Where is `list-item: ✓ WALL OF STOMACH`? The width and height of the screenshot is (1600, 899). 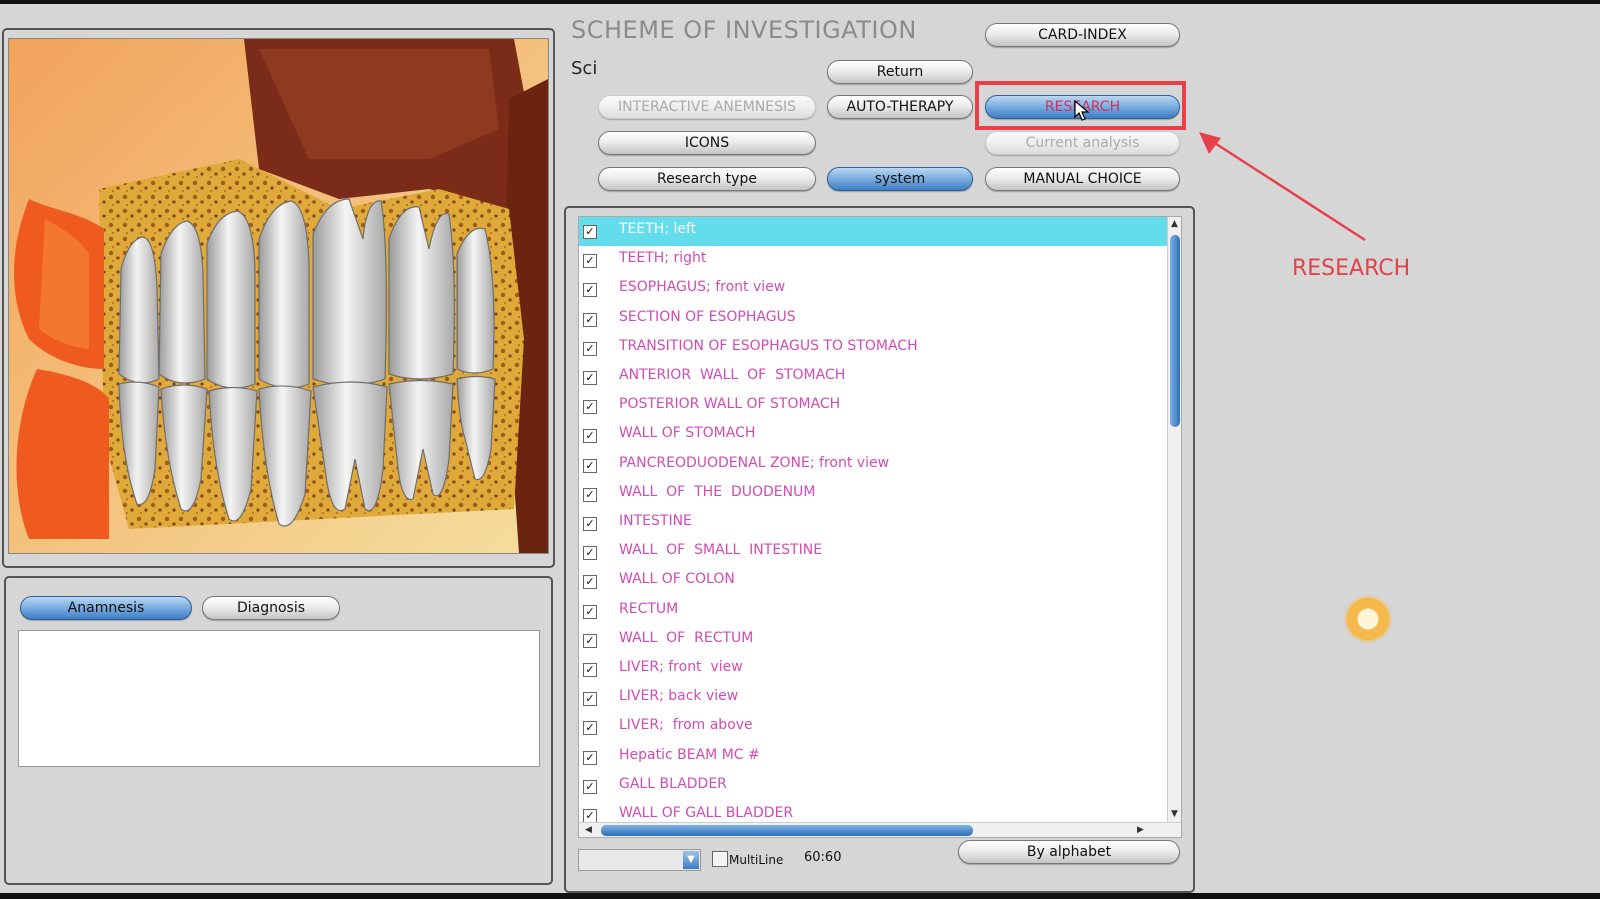 list-item: ✓ WALL OF STOMACH is located at coordinates (873, 435).